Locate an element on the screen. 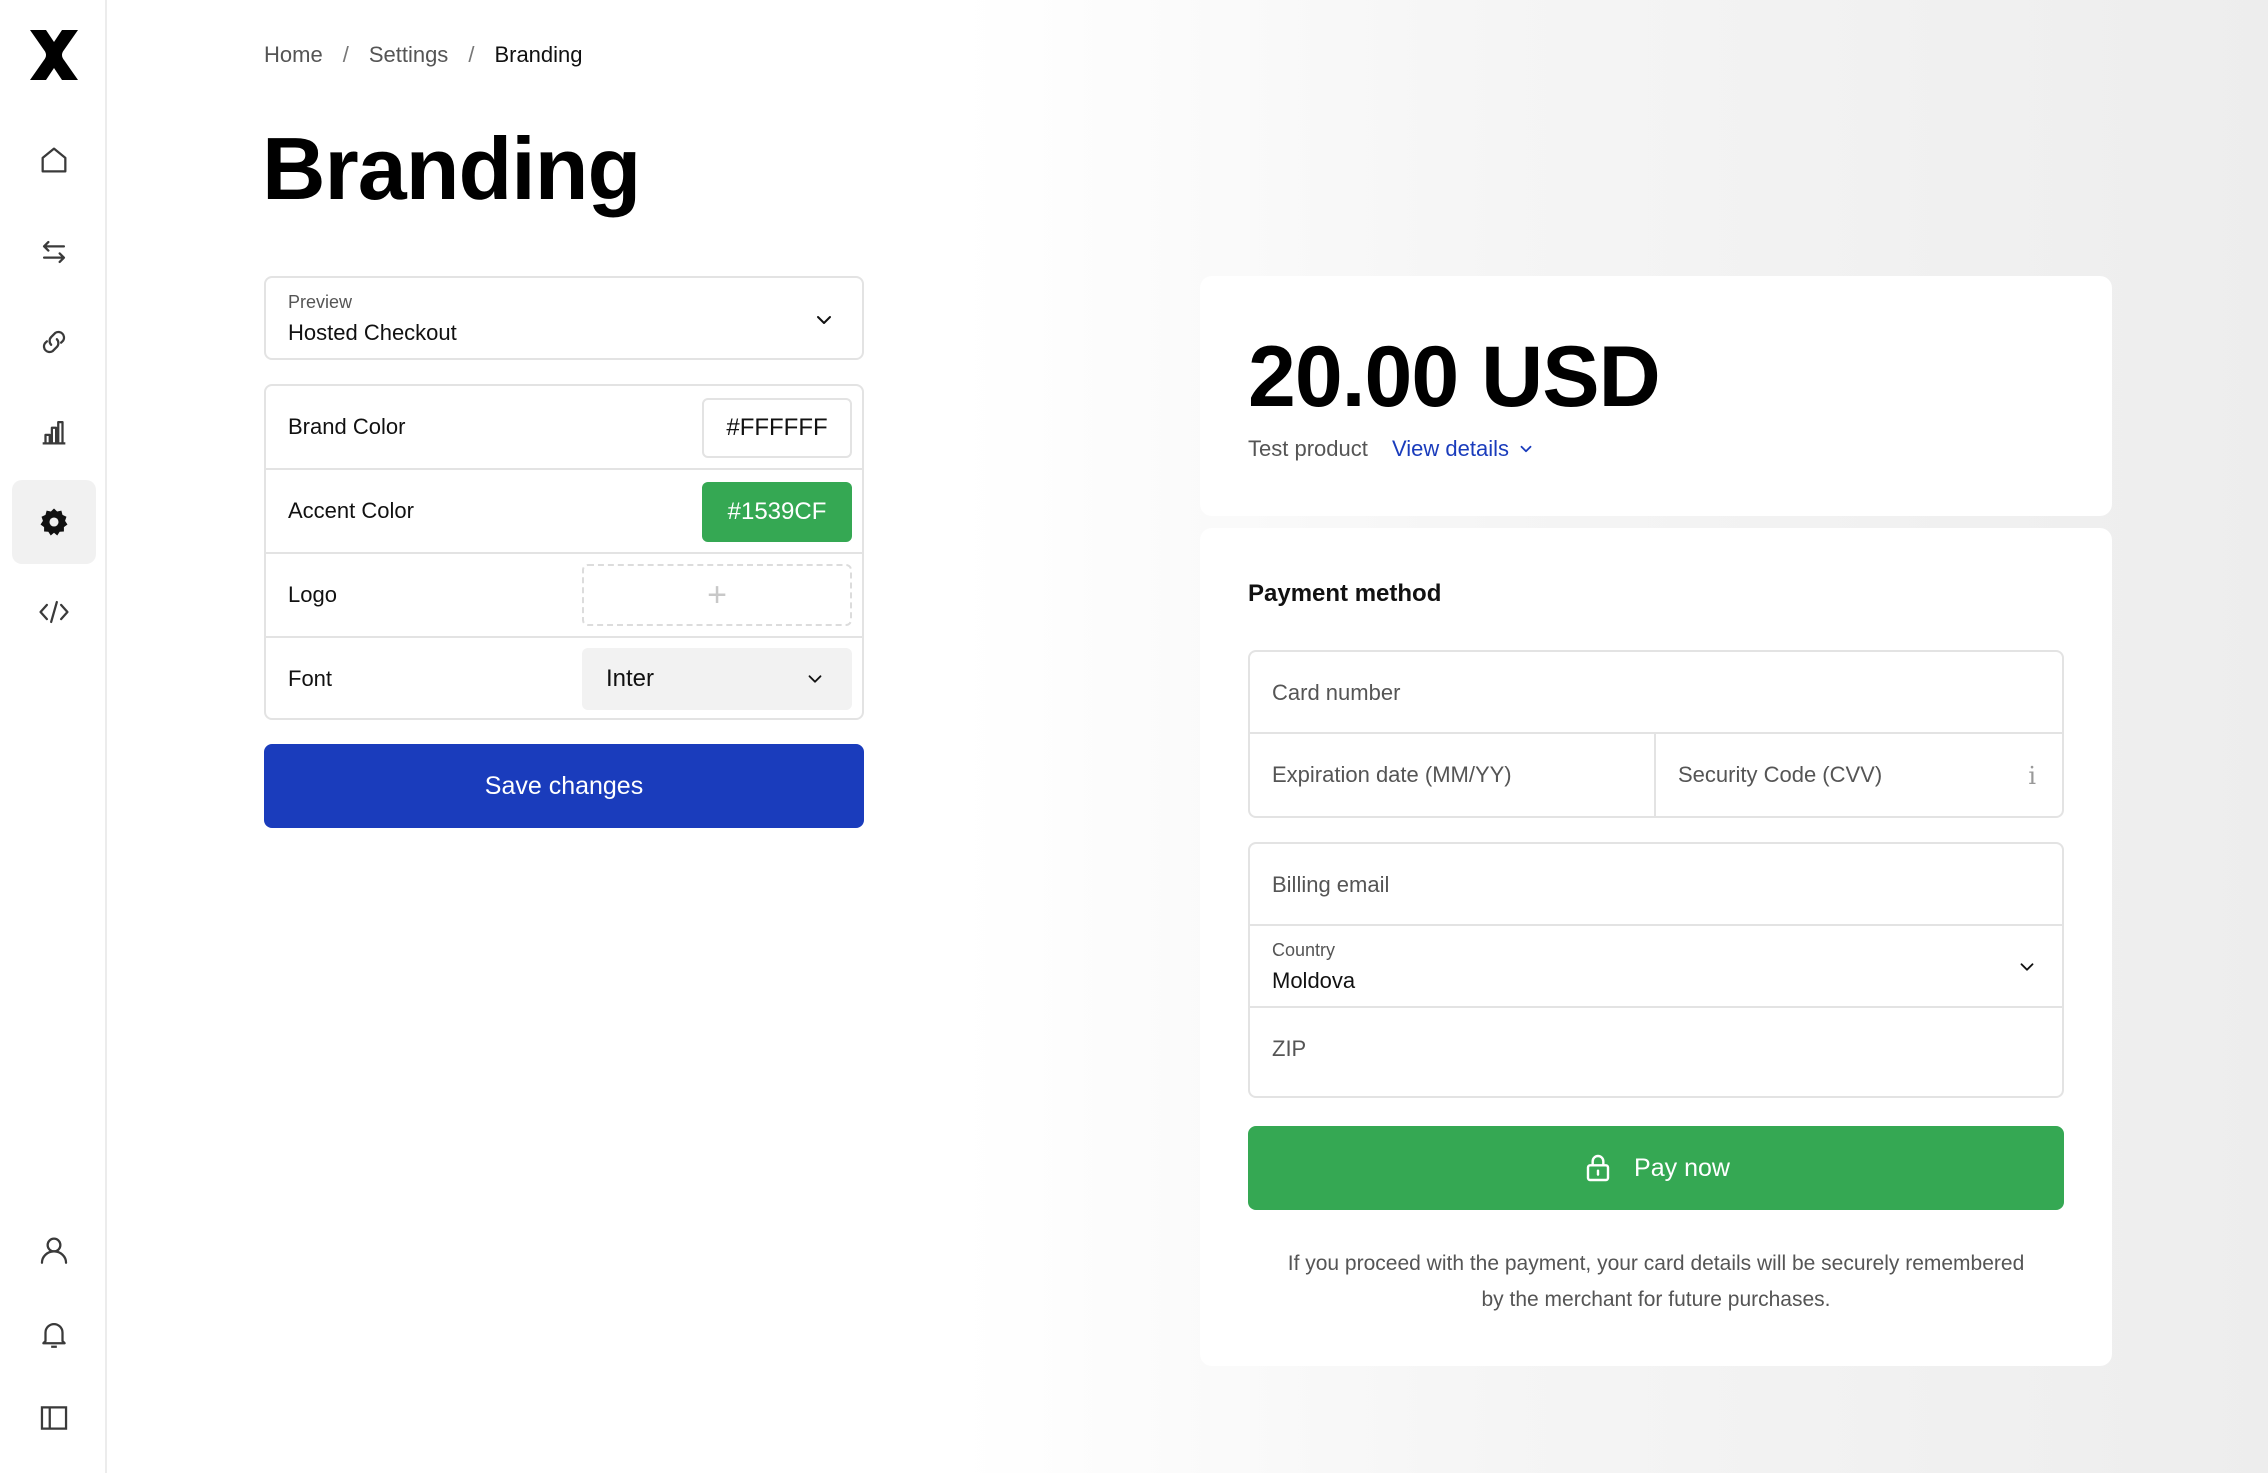 The height and width of the screenshot is (1473, 2268). pay-now-button: Pay now is located at coordinates (1656, 1168).